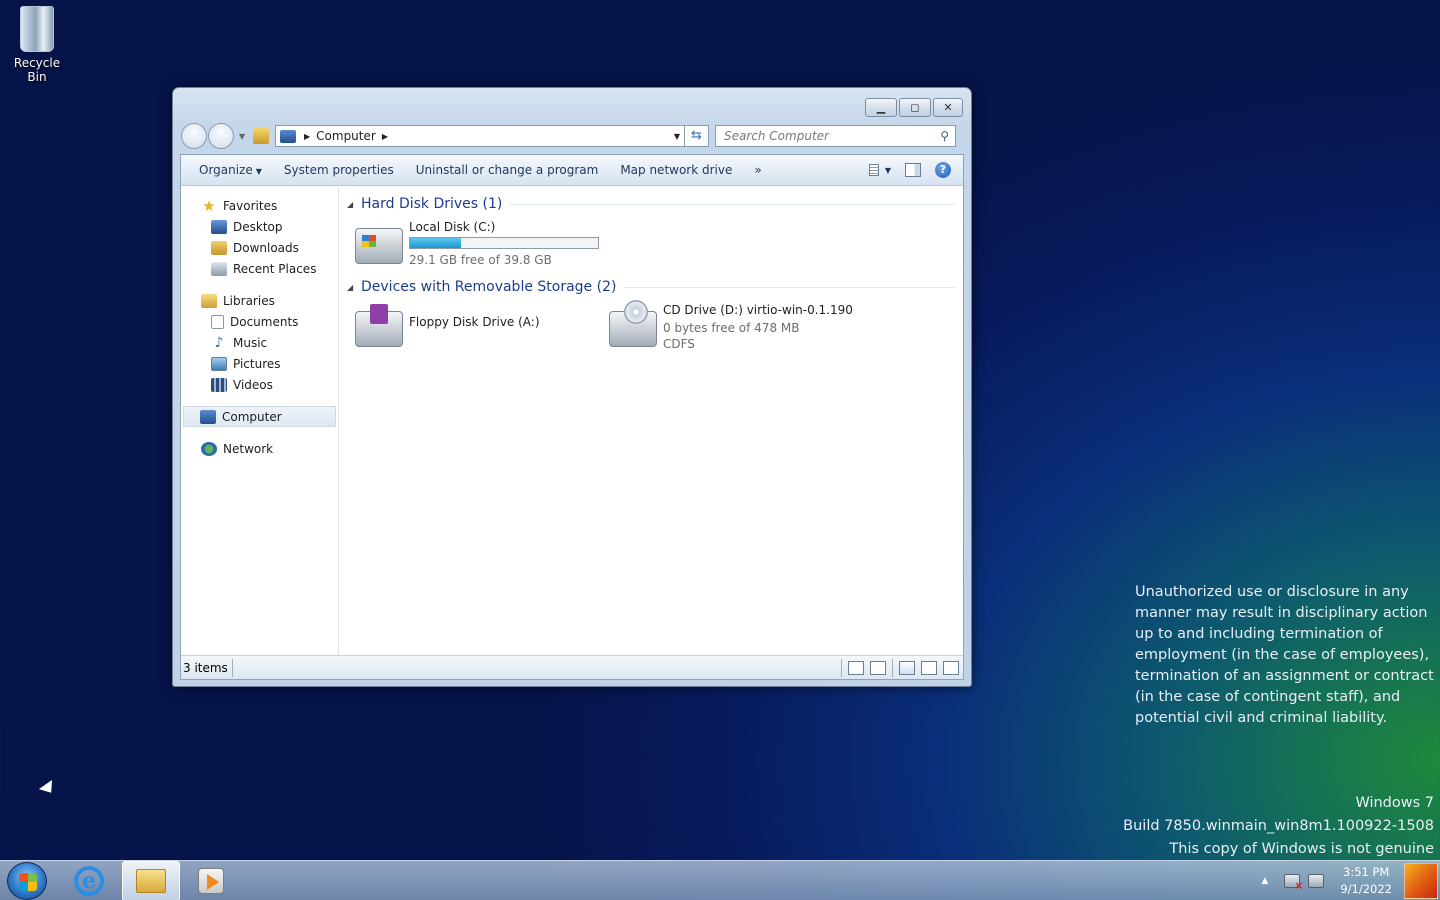 This screenshot has height=900, width=1440. I want to click on system-tray: ▲ 3:51 PM 9/1/2022, so click(1350, 880).